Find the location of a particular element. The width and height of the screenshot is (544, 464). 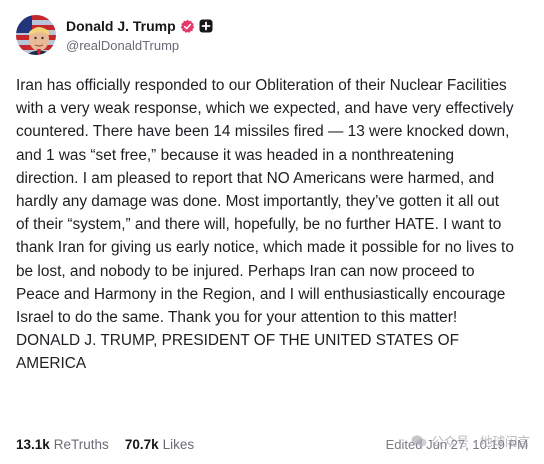

name-row: Donald J. Trump is located at coordinates (139, 26).